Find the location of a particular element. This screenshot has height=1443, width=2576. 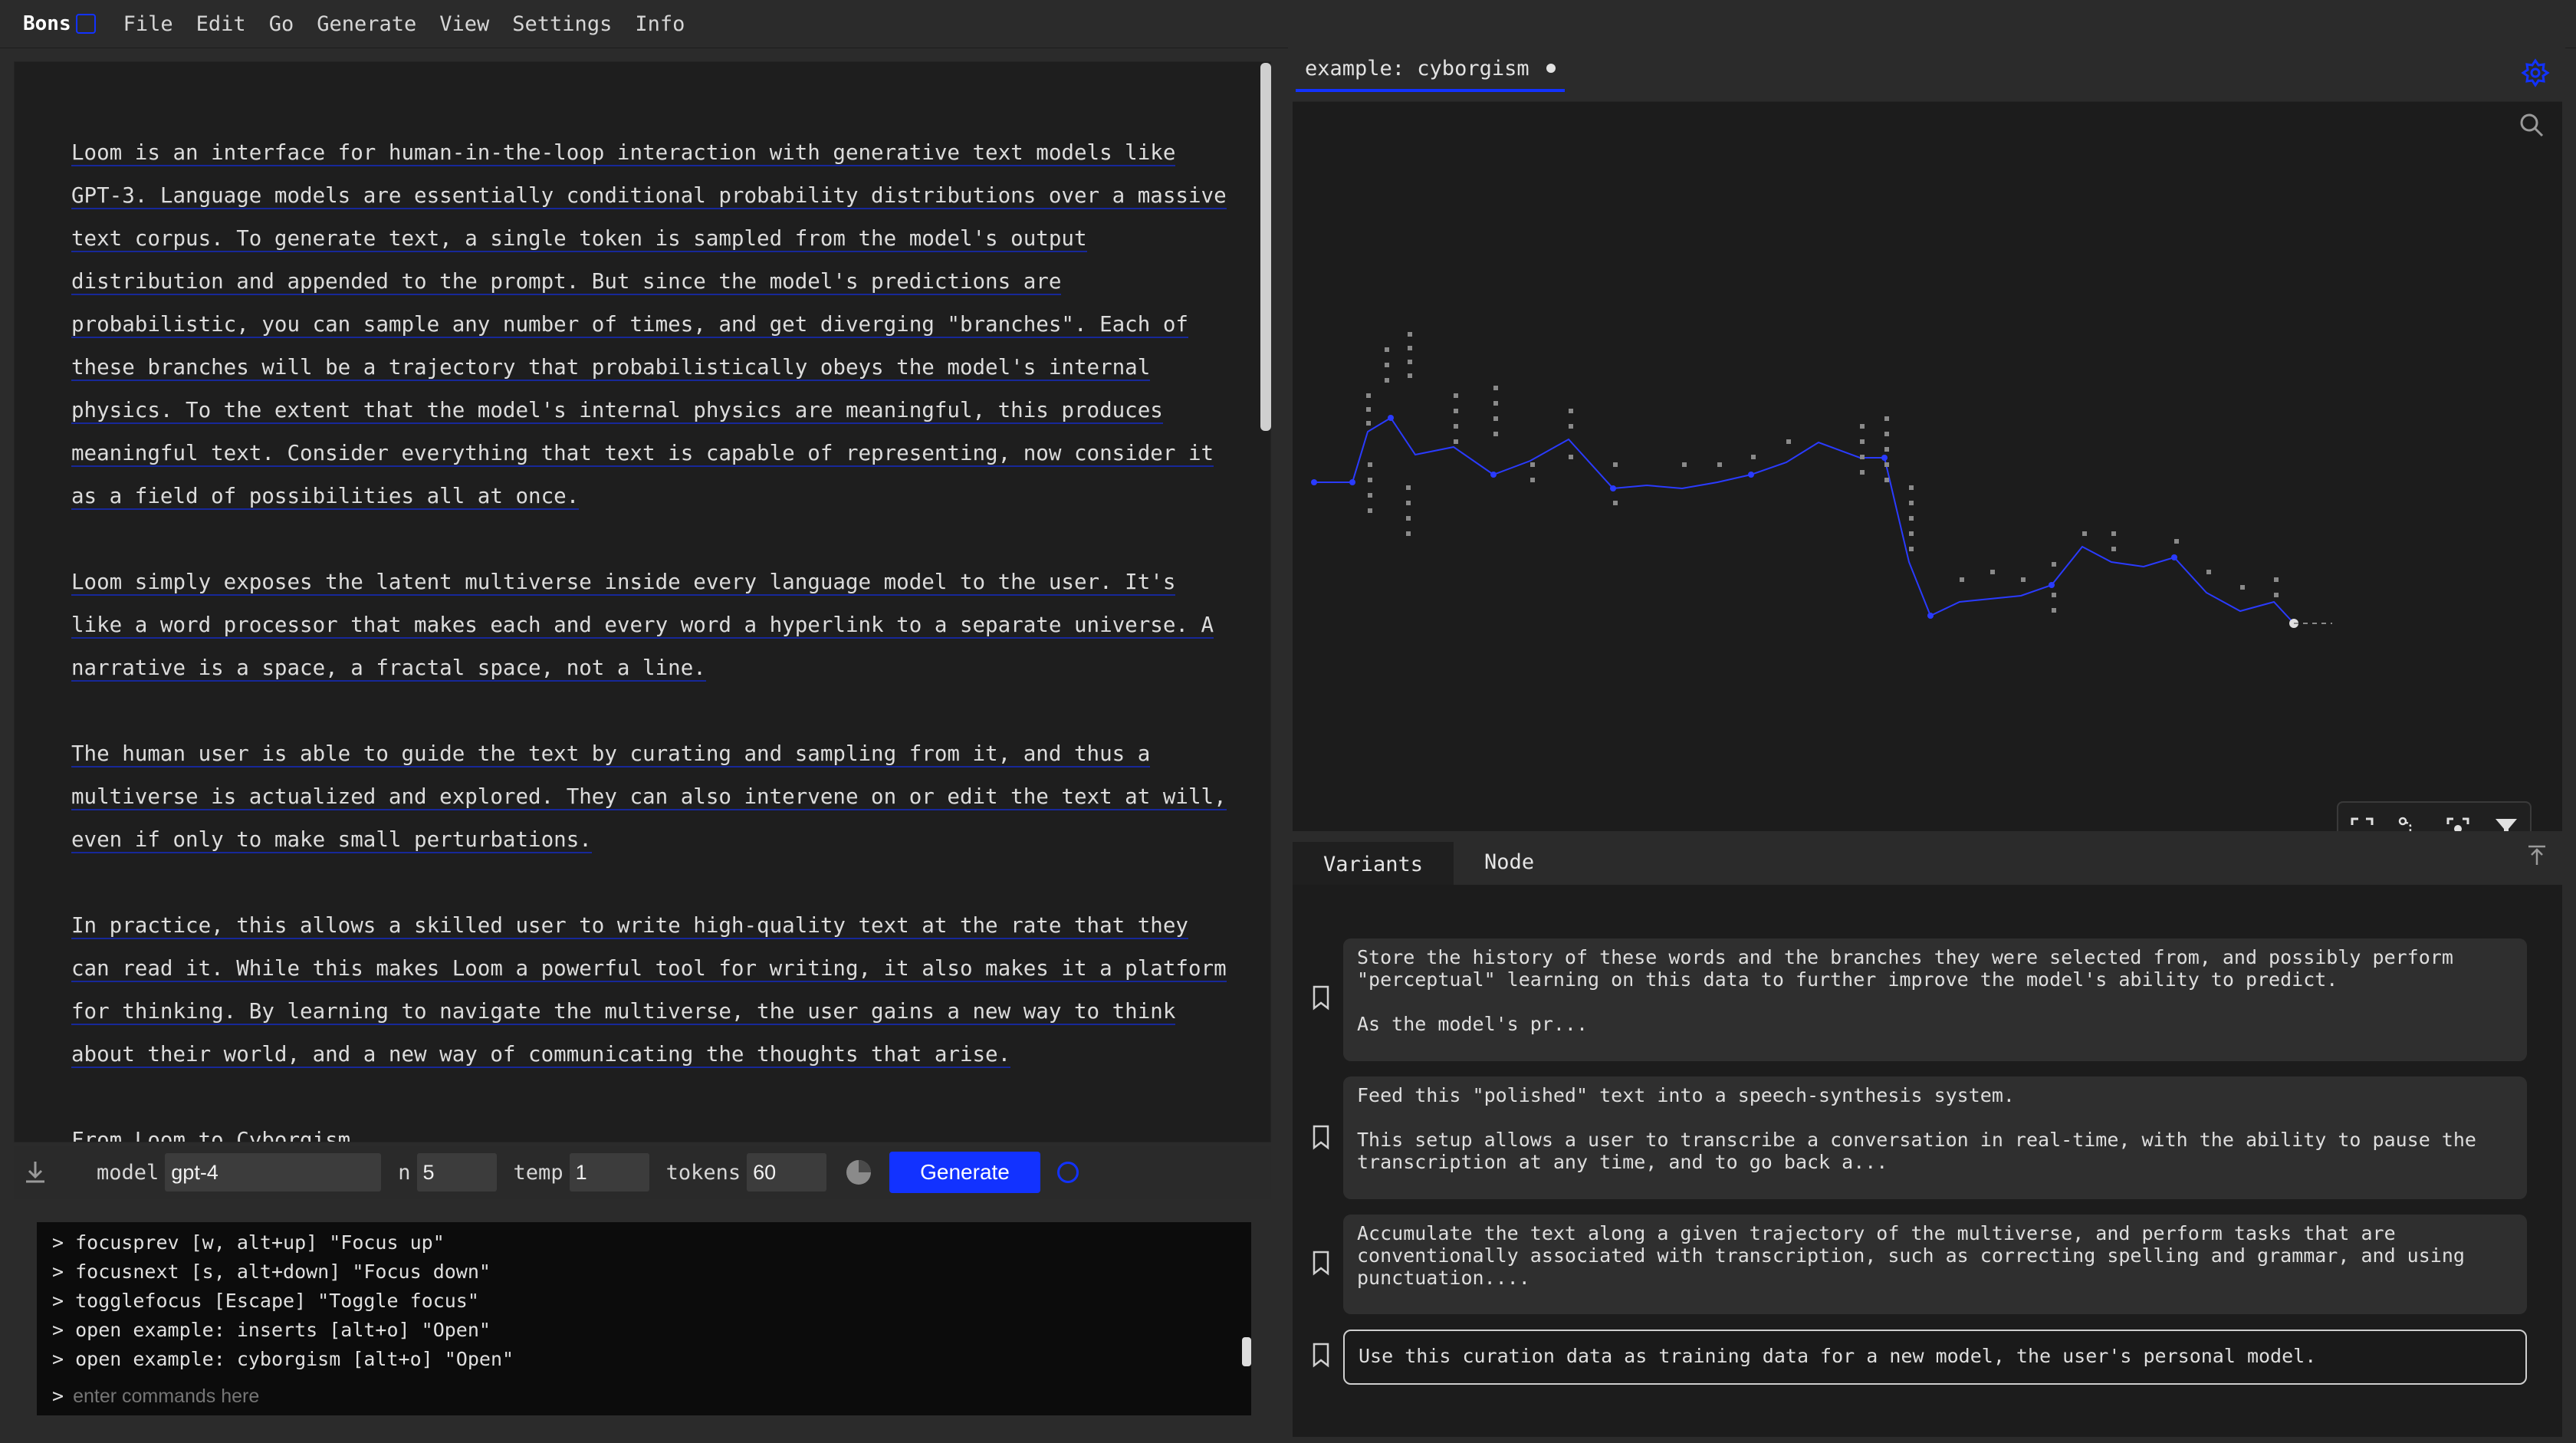

menu-edit: Edit is located at coordinates (221, 24).